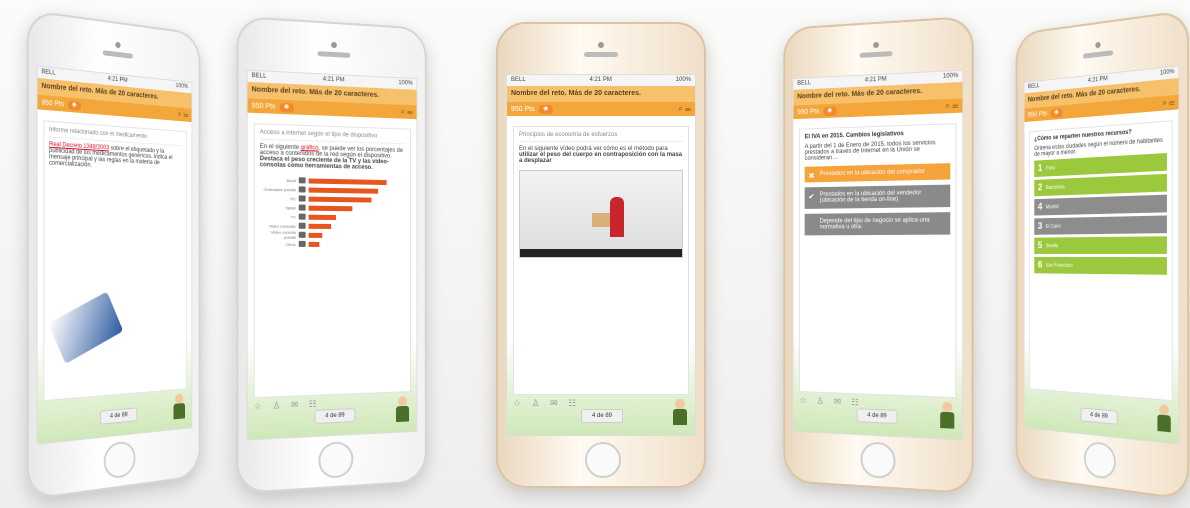  I want to click on bar-label: TV, so click(293, 217).